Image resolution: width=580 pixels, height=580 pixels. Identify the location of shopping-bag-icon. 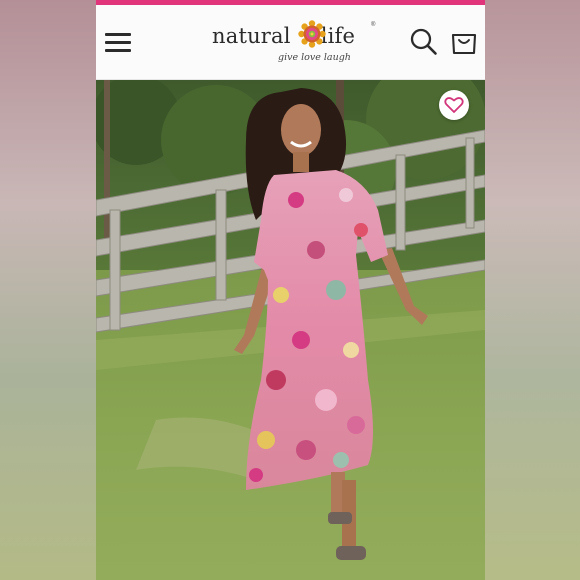
(464, 42).